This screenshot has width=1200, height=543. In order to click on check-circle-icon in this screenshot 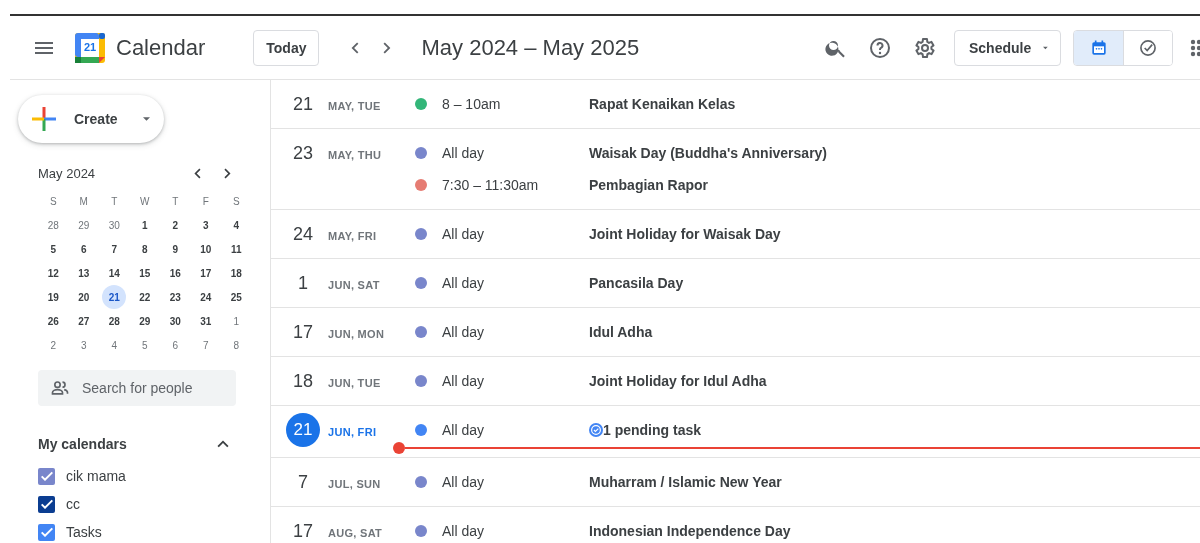, I will do `click(1148, 47)`.